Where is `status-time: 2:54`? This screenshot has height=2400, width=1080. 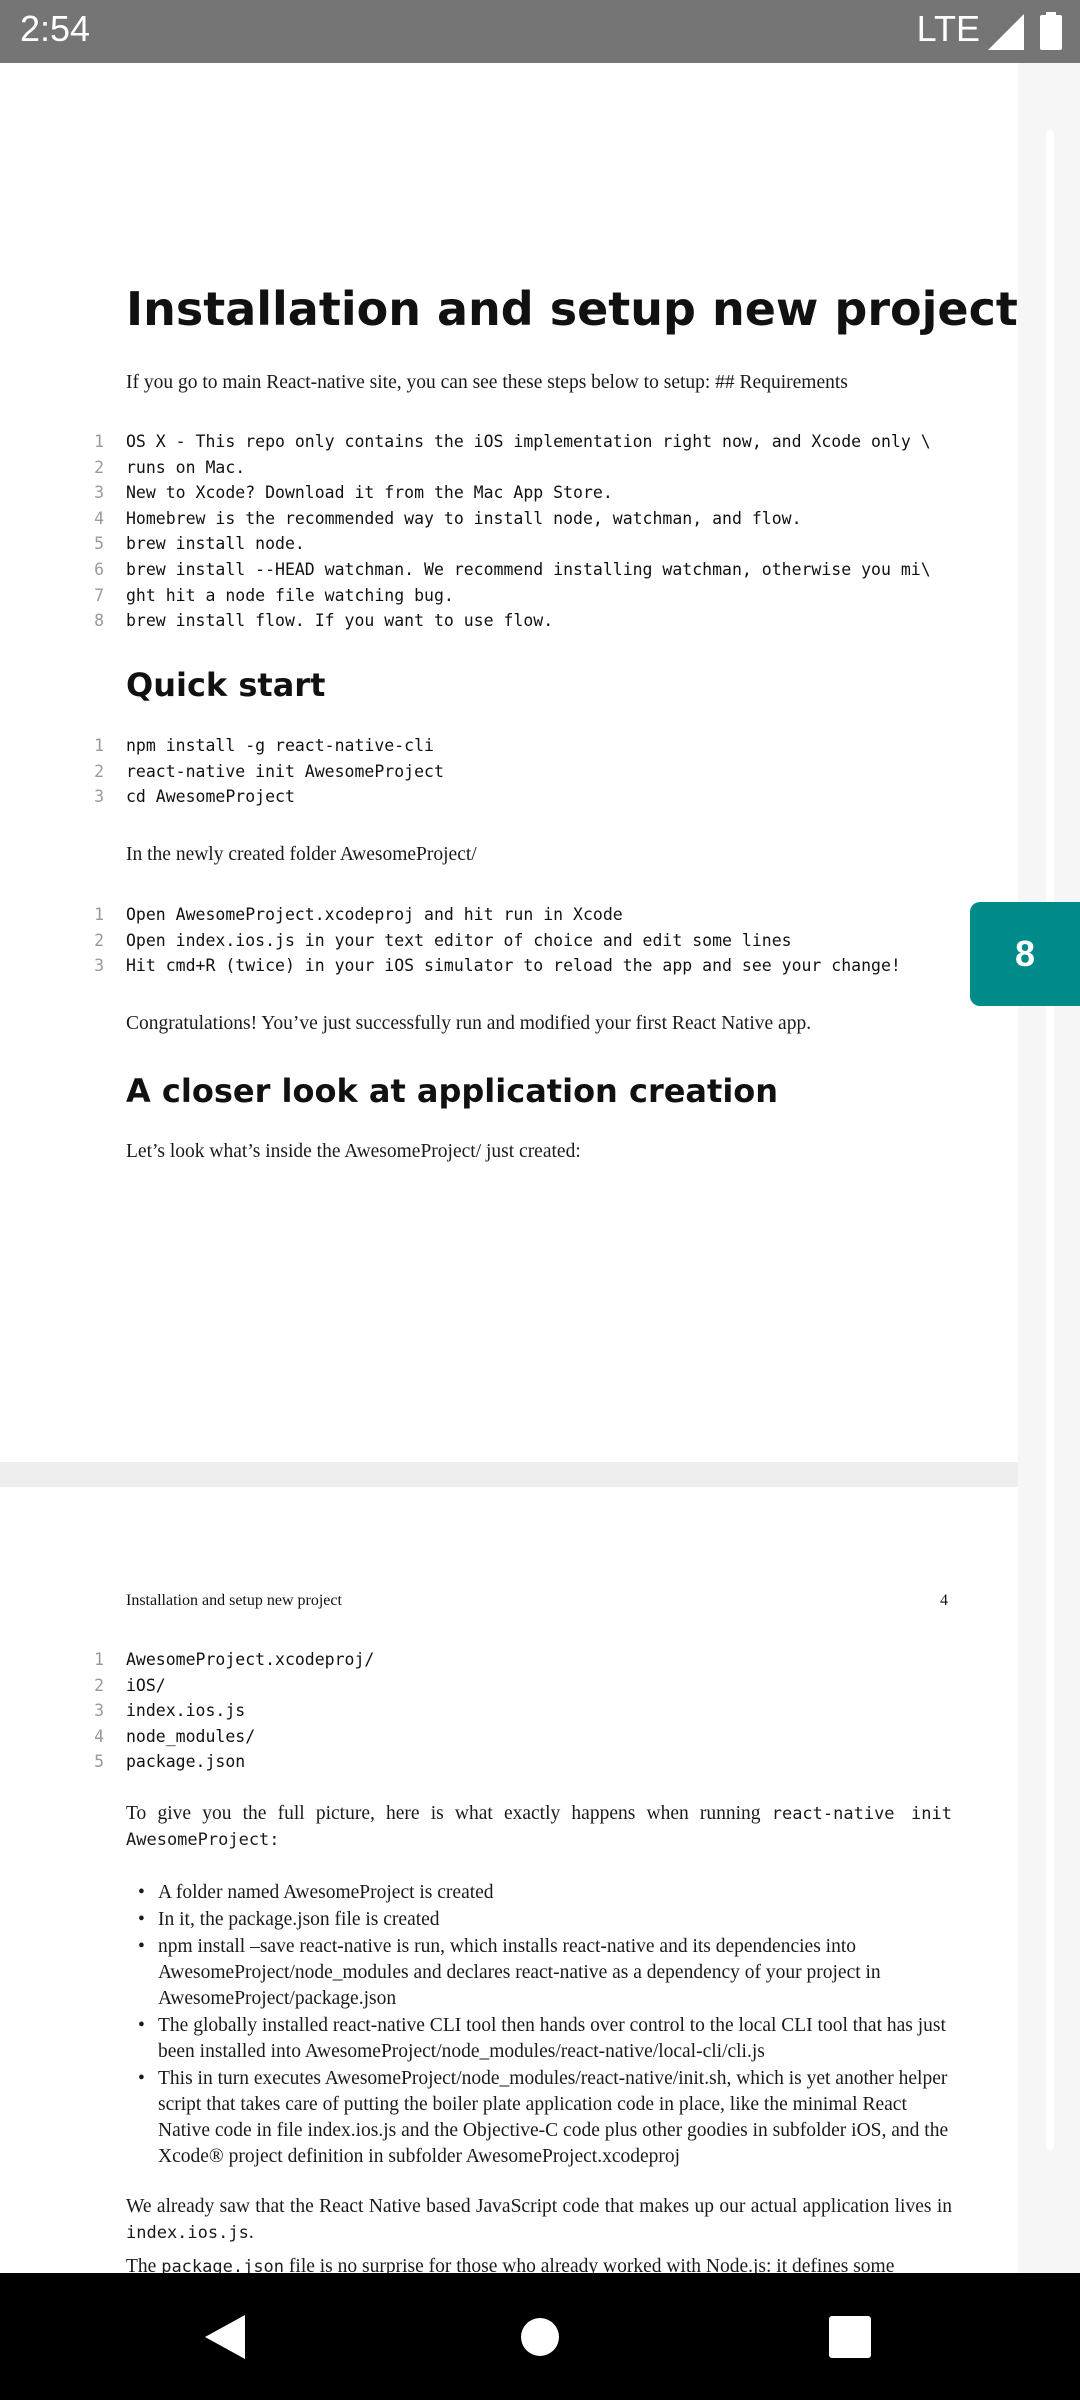 status-time: 2:54 is located at coordinates (55, 28).